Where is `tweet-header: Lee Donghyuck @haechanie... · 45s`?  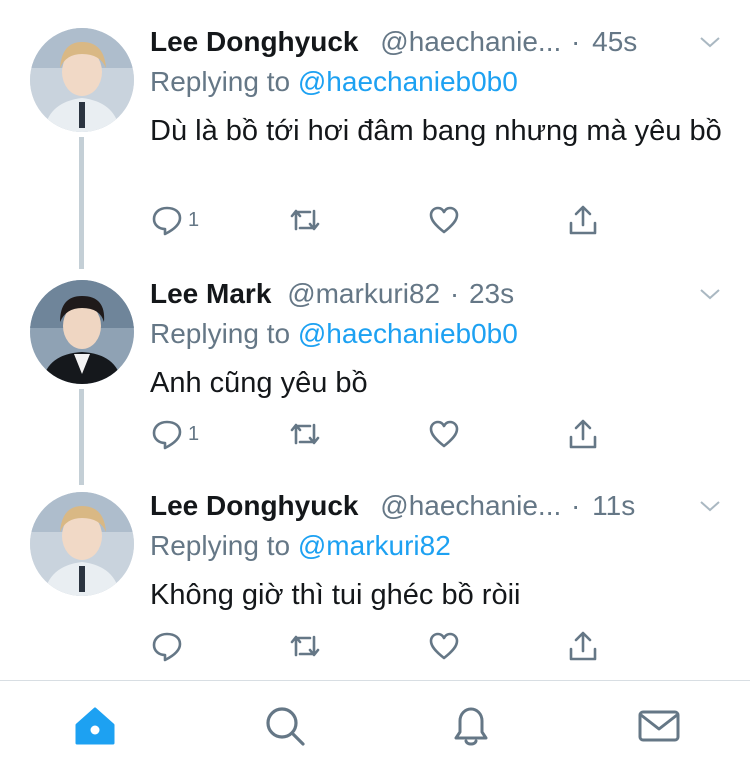
tweet-header: Lee Donghyuck @haechanie... · 45s is located at coordinates (393, 42).